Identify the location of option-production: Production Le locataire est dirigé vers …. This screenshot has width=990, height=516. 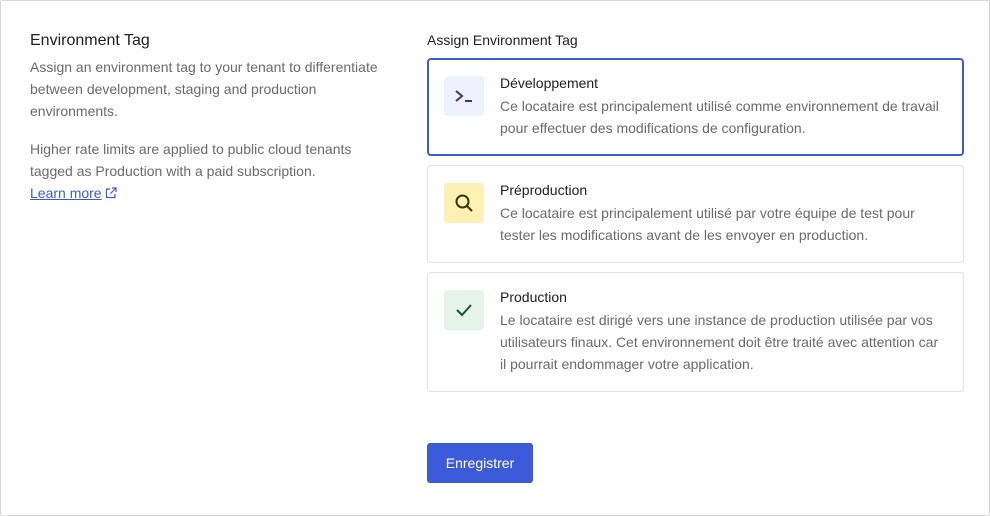
(695, 332).